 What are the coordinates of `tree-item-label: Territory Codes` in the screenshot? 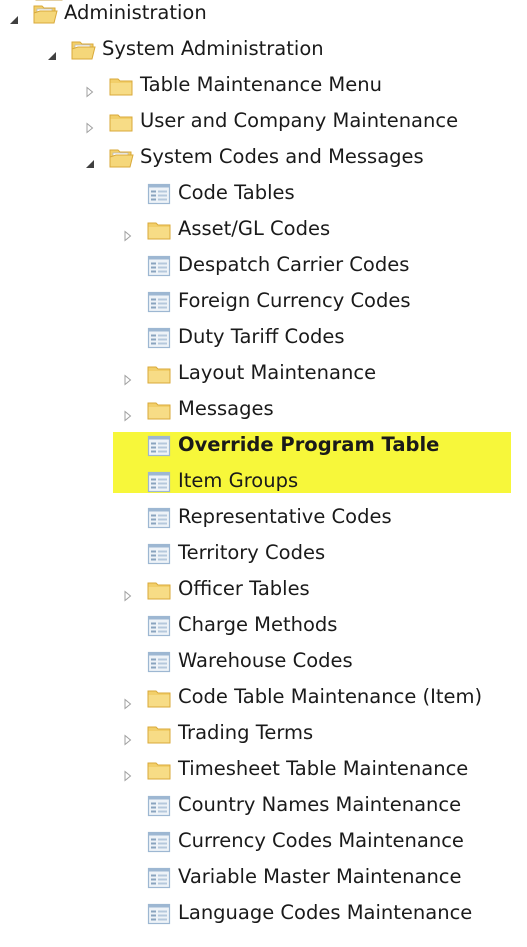 It's located at (252, 552).